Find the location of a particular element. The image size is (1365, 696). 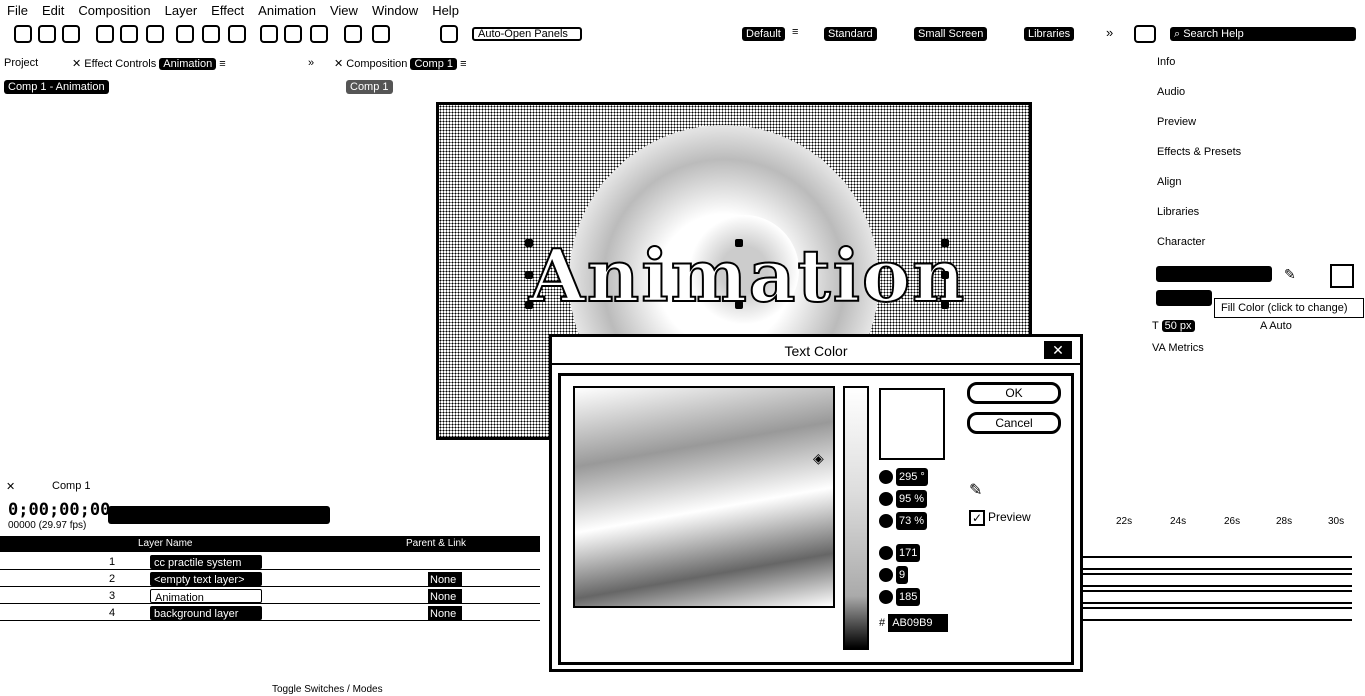

blue-value: 185 is located at coordinates (908, 597).